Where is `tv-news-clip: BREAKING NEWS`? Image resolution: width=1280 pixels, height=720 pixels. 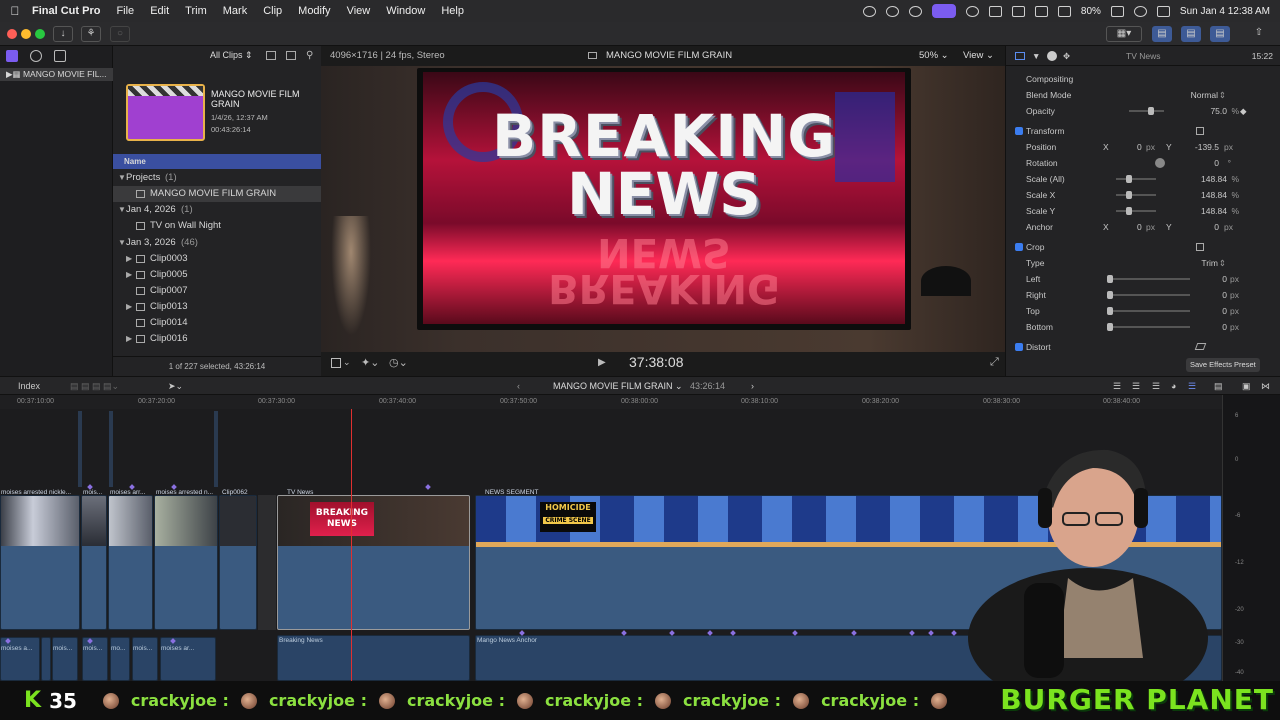
tv-news-clip: BREAKING NEWS is located at coordinates (373, 562).